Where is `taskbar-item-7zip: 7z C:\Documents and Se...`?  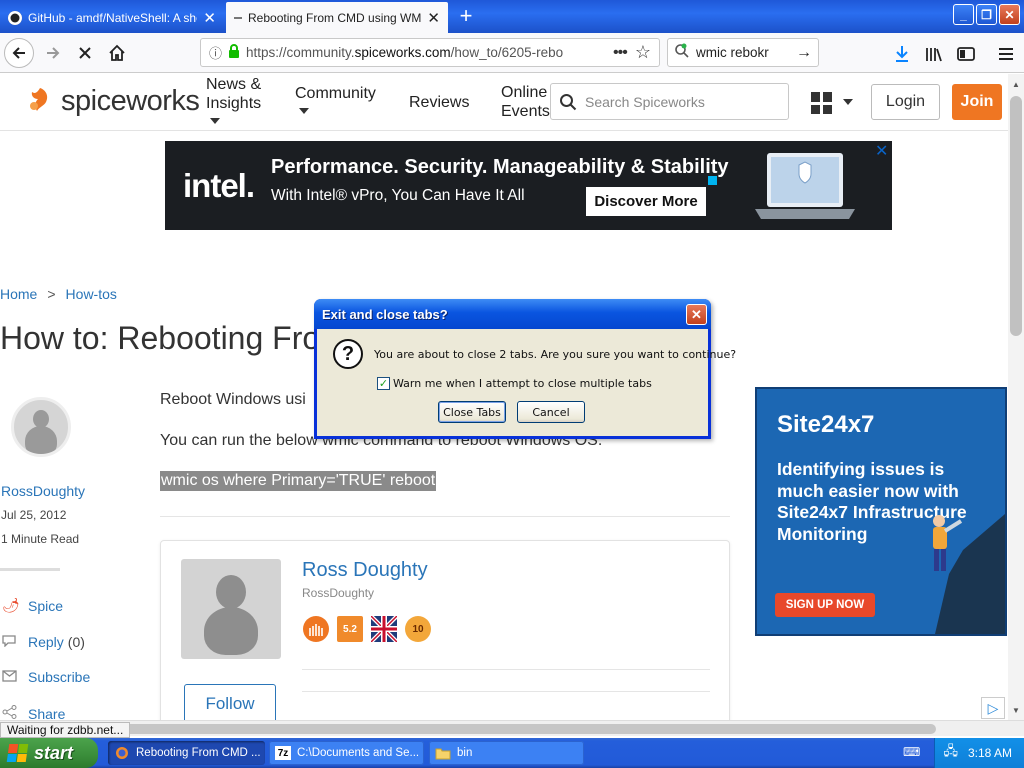 taskbar-item-7zip: 7z C:\Documents and Se... is located at coordinates (346, 753).